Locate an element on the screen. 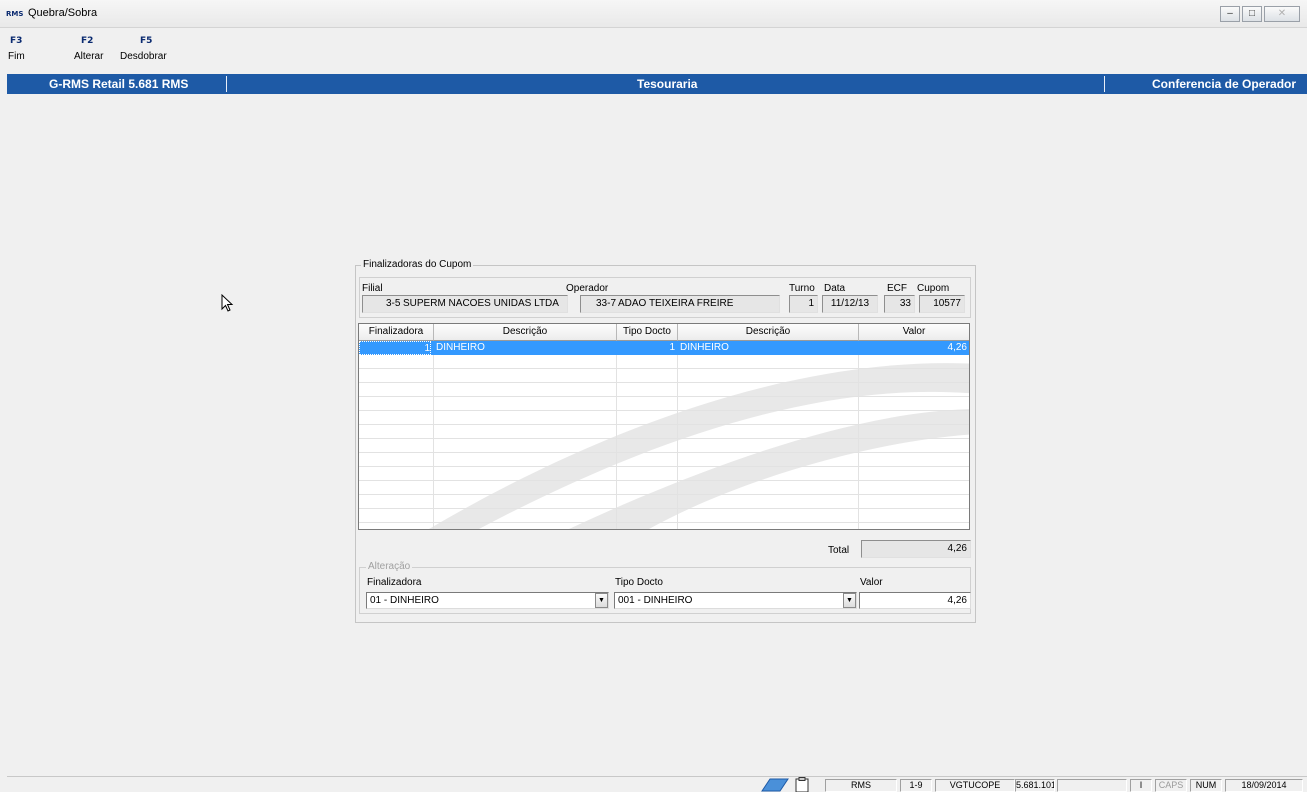 The width and height of the screenshot is (1307, 792). filial-field: 3-5 SUPERM NACOES UNIDAS LTDA is located at coordinates (465, 304).